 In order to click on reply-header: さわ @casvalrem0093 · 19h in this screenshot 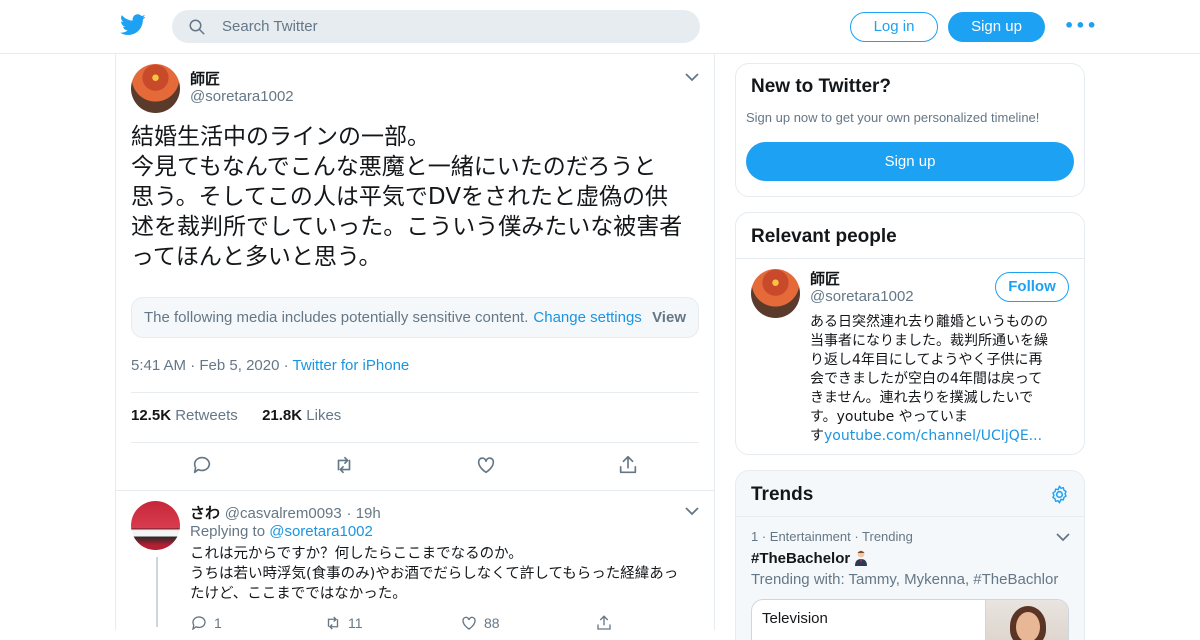, I will do `click(285, 512)`.